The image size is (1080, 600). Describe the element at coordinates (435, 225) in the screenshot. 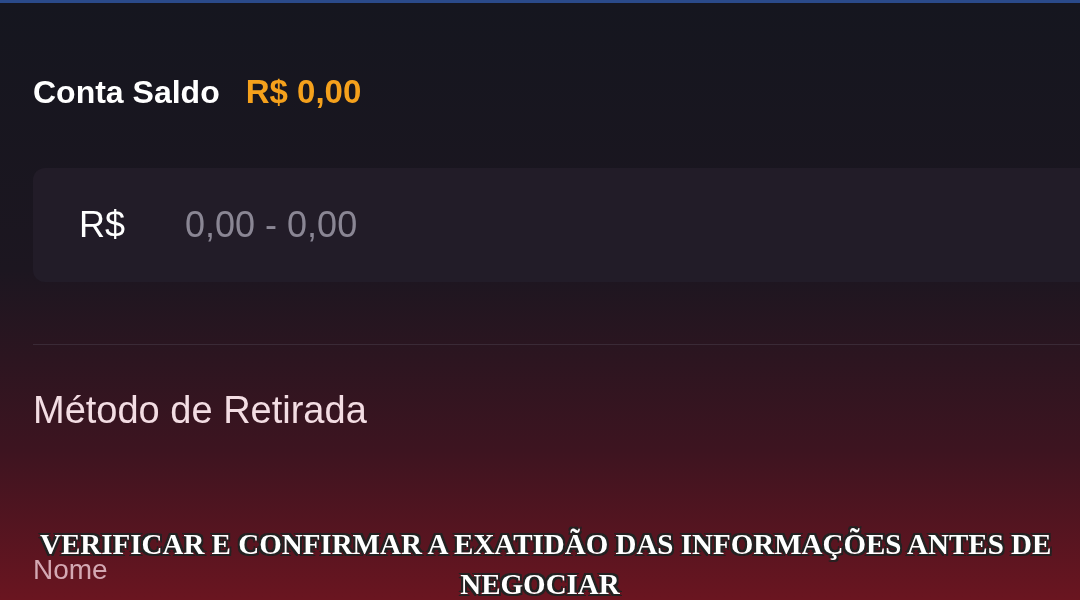

I see `amount-input-field: 0,00 - 0,00` at that location.